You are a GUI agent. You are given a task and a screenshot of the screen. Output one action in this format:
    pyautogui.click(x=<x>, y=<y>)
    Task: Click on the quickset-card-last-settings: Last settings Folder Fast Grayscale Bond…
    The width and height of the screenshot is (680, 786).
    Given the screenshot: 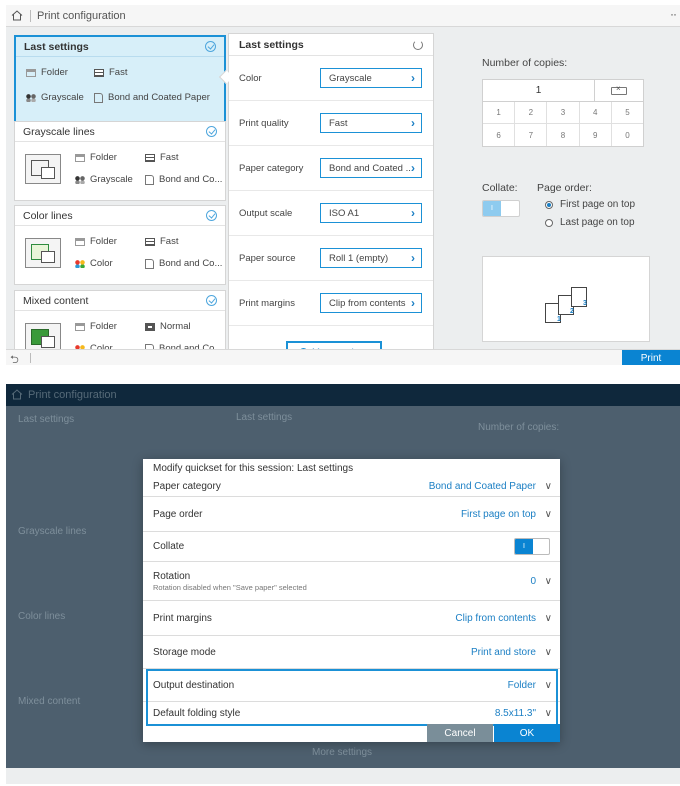 What is the action you would take?
    pyautogui.click(x=120, y=80)
    